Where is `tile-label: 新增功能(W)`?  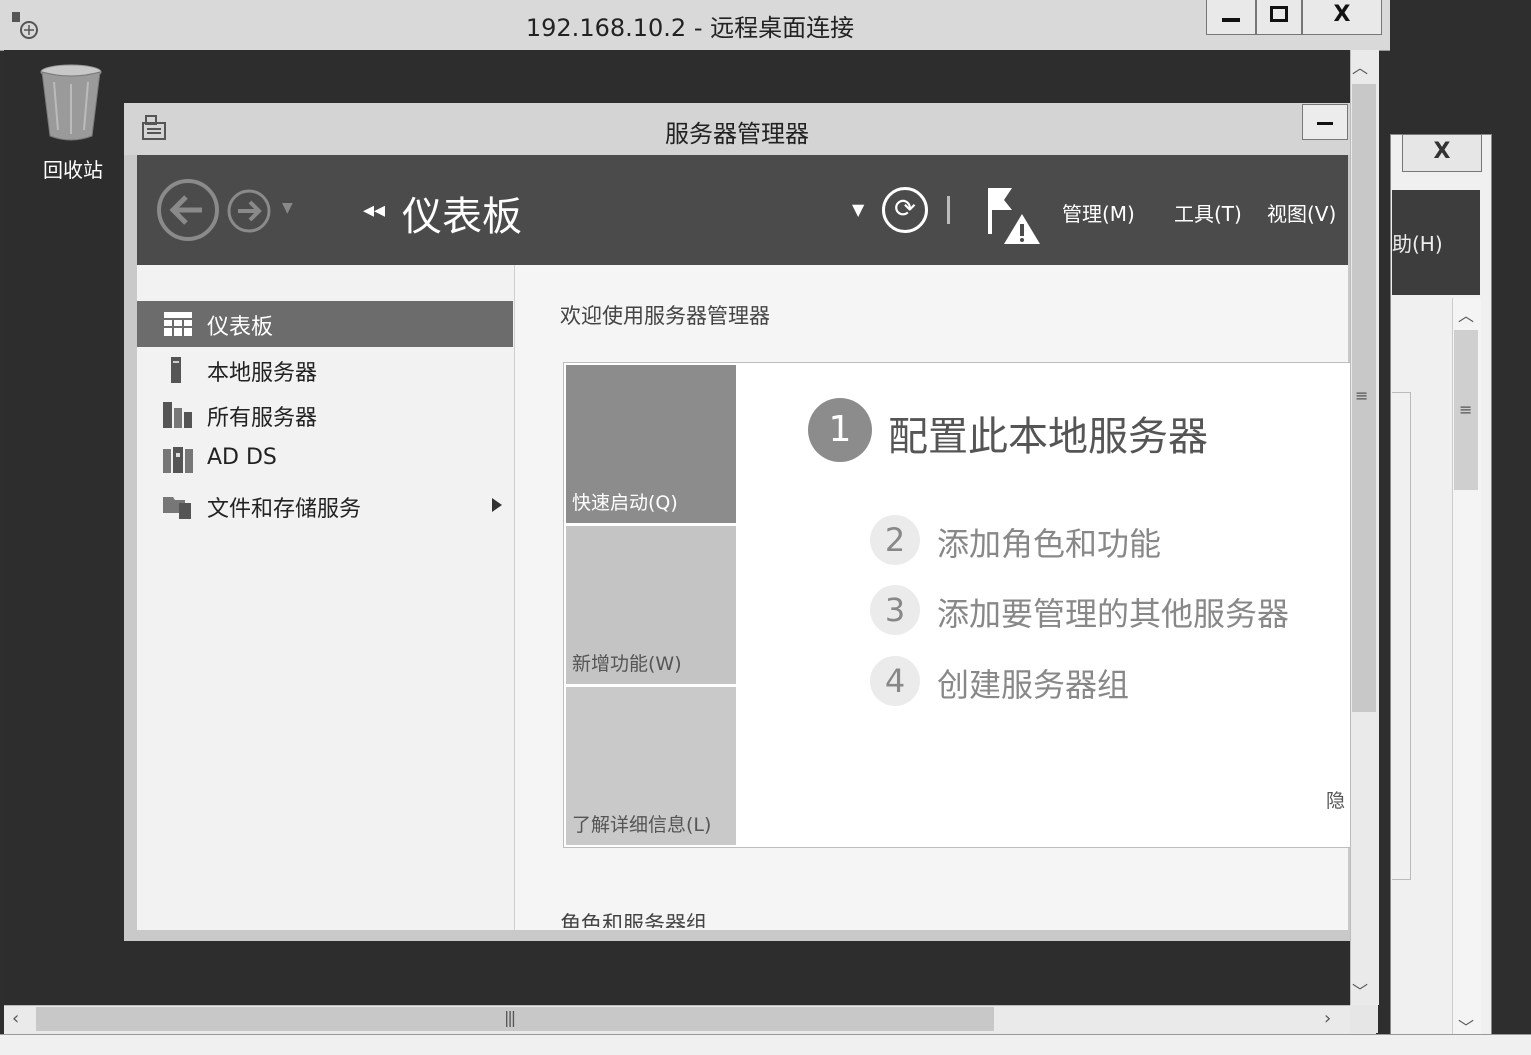
tile-label: 新增功能(W) is located at coordinates (627, 664).